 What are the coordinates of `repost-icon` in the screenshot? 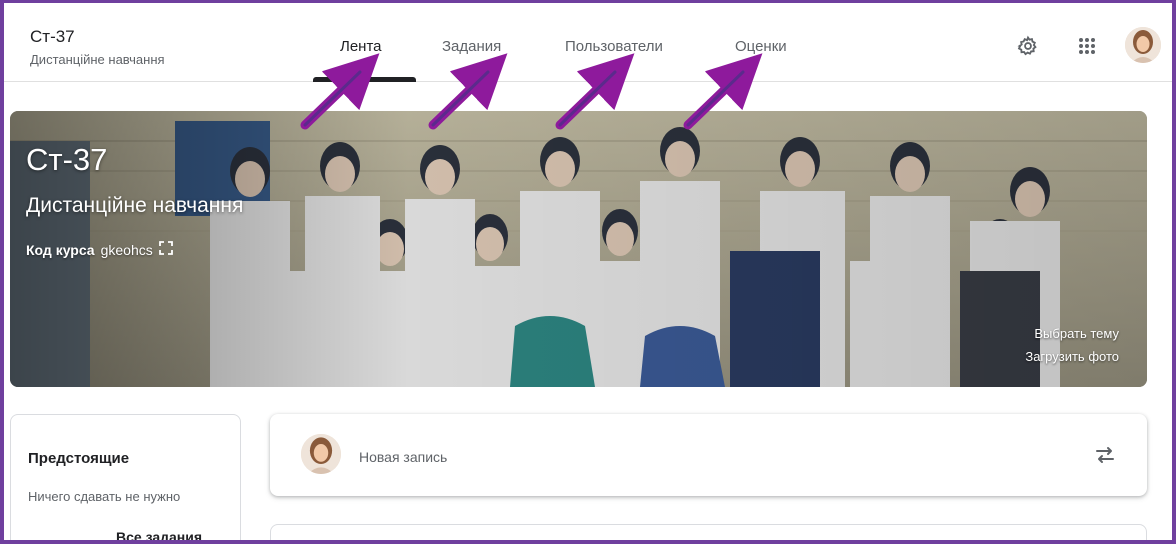 It's located at (1105, 455).